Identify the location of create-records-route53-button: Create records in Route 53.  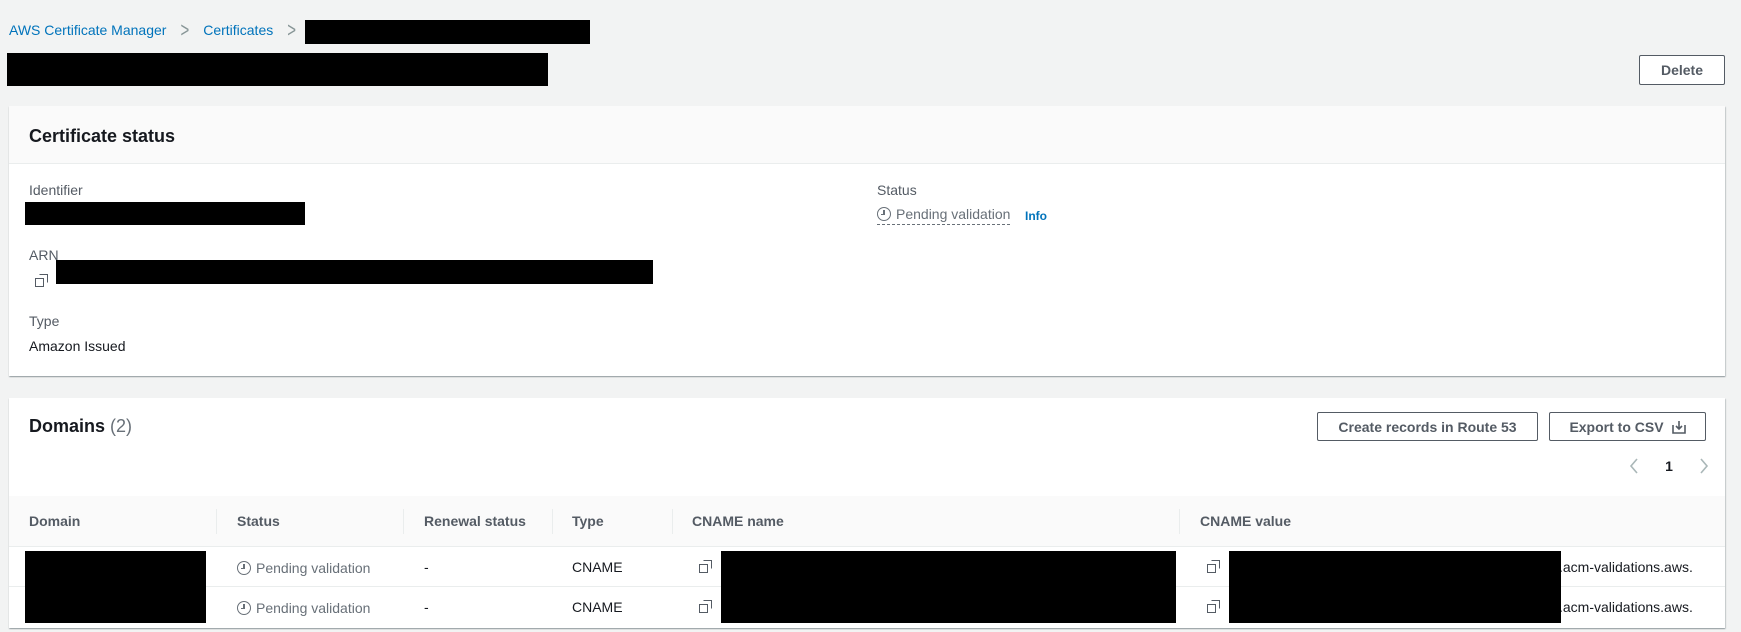
(1427, 426).